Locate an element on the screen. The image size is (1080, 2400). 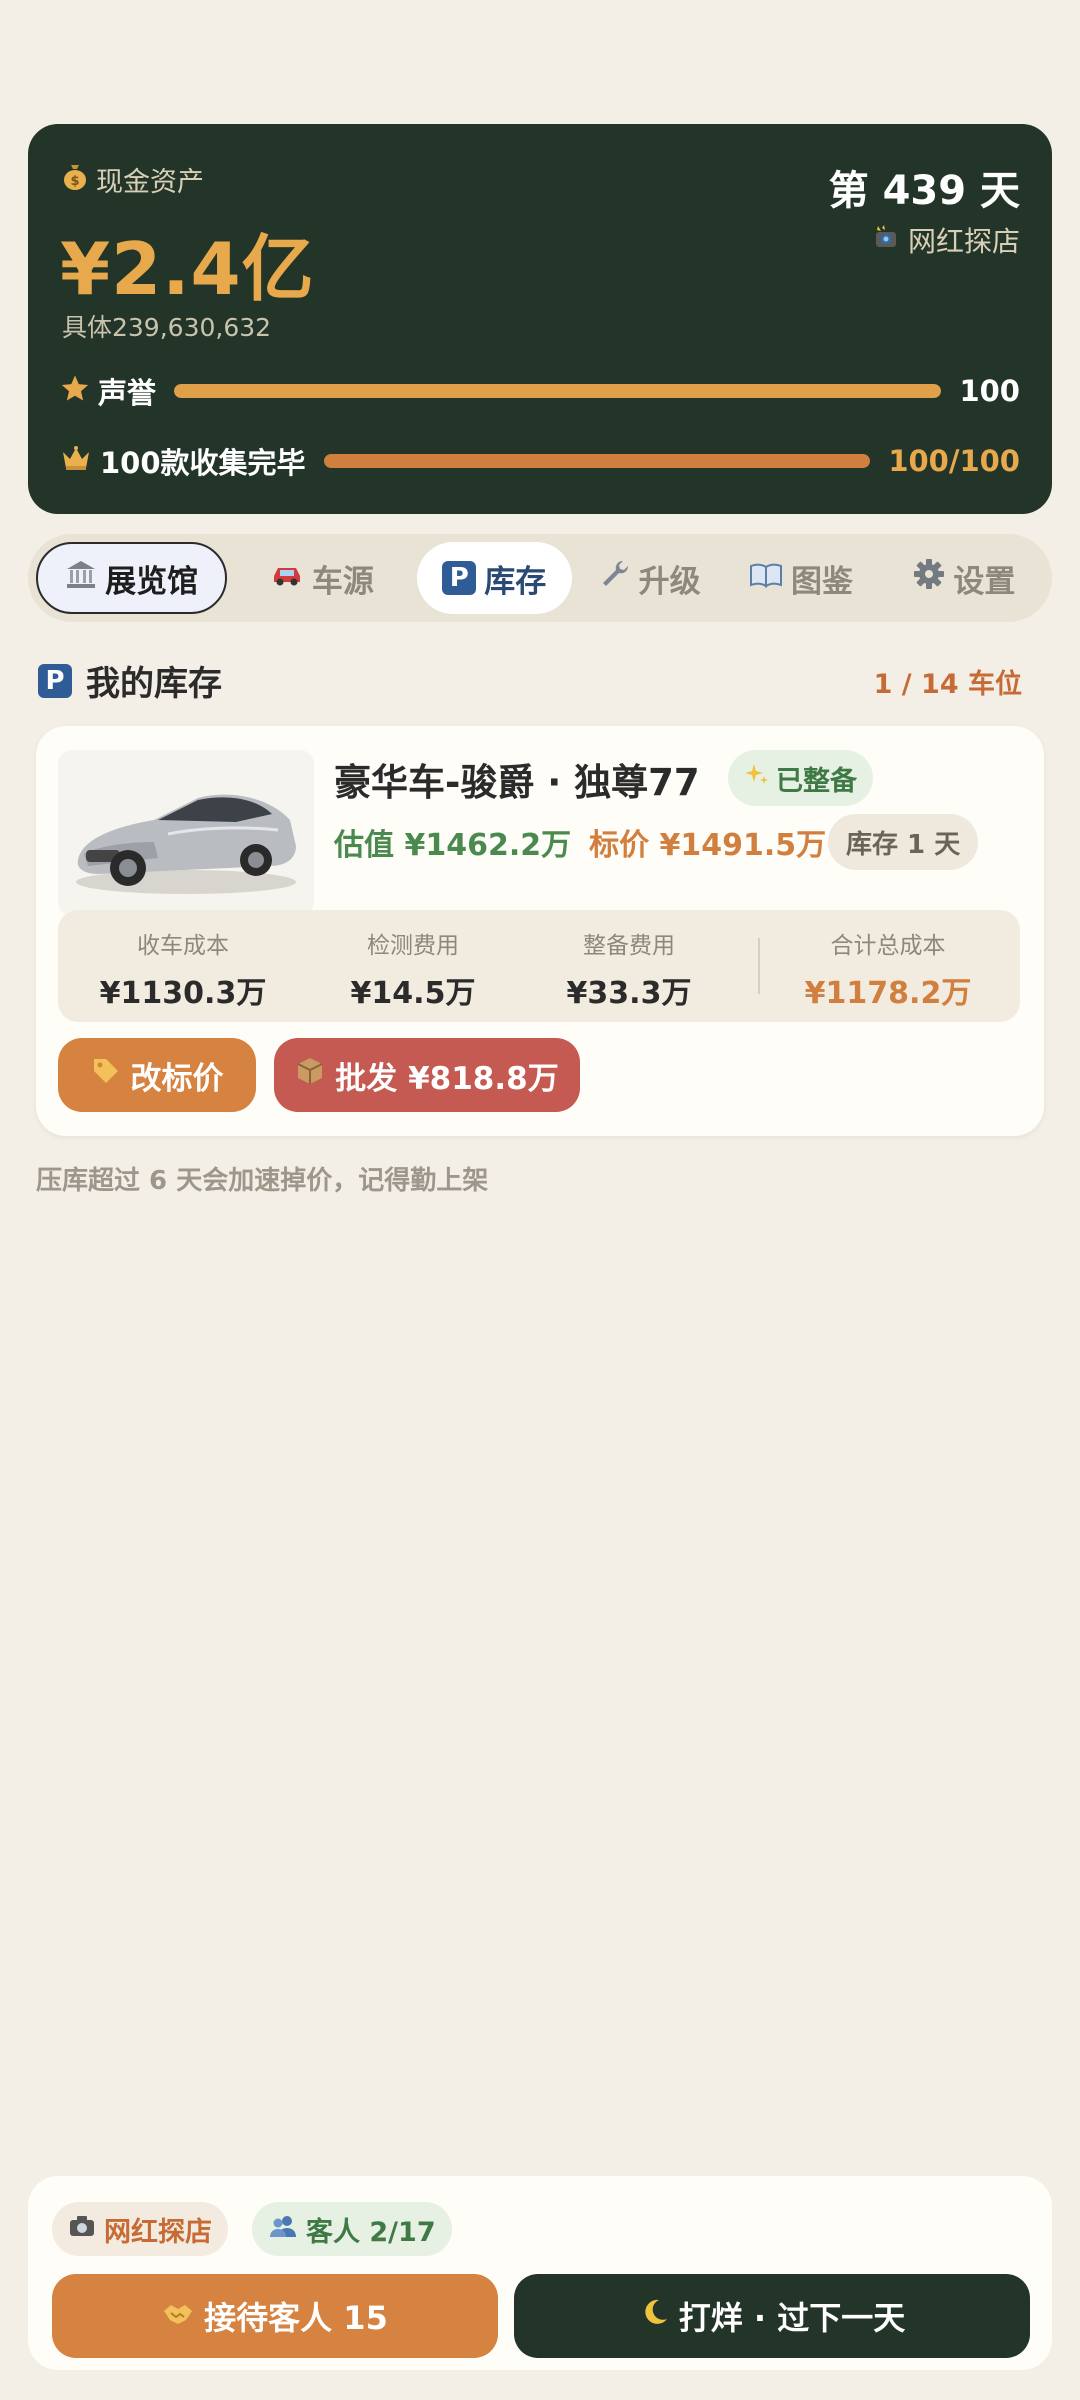
guests-chip: 客人 2/17 is located at coordinates (352, 2229).